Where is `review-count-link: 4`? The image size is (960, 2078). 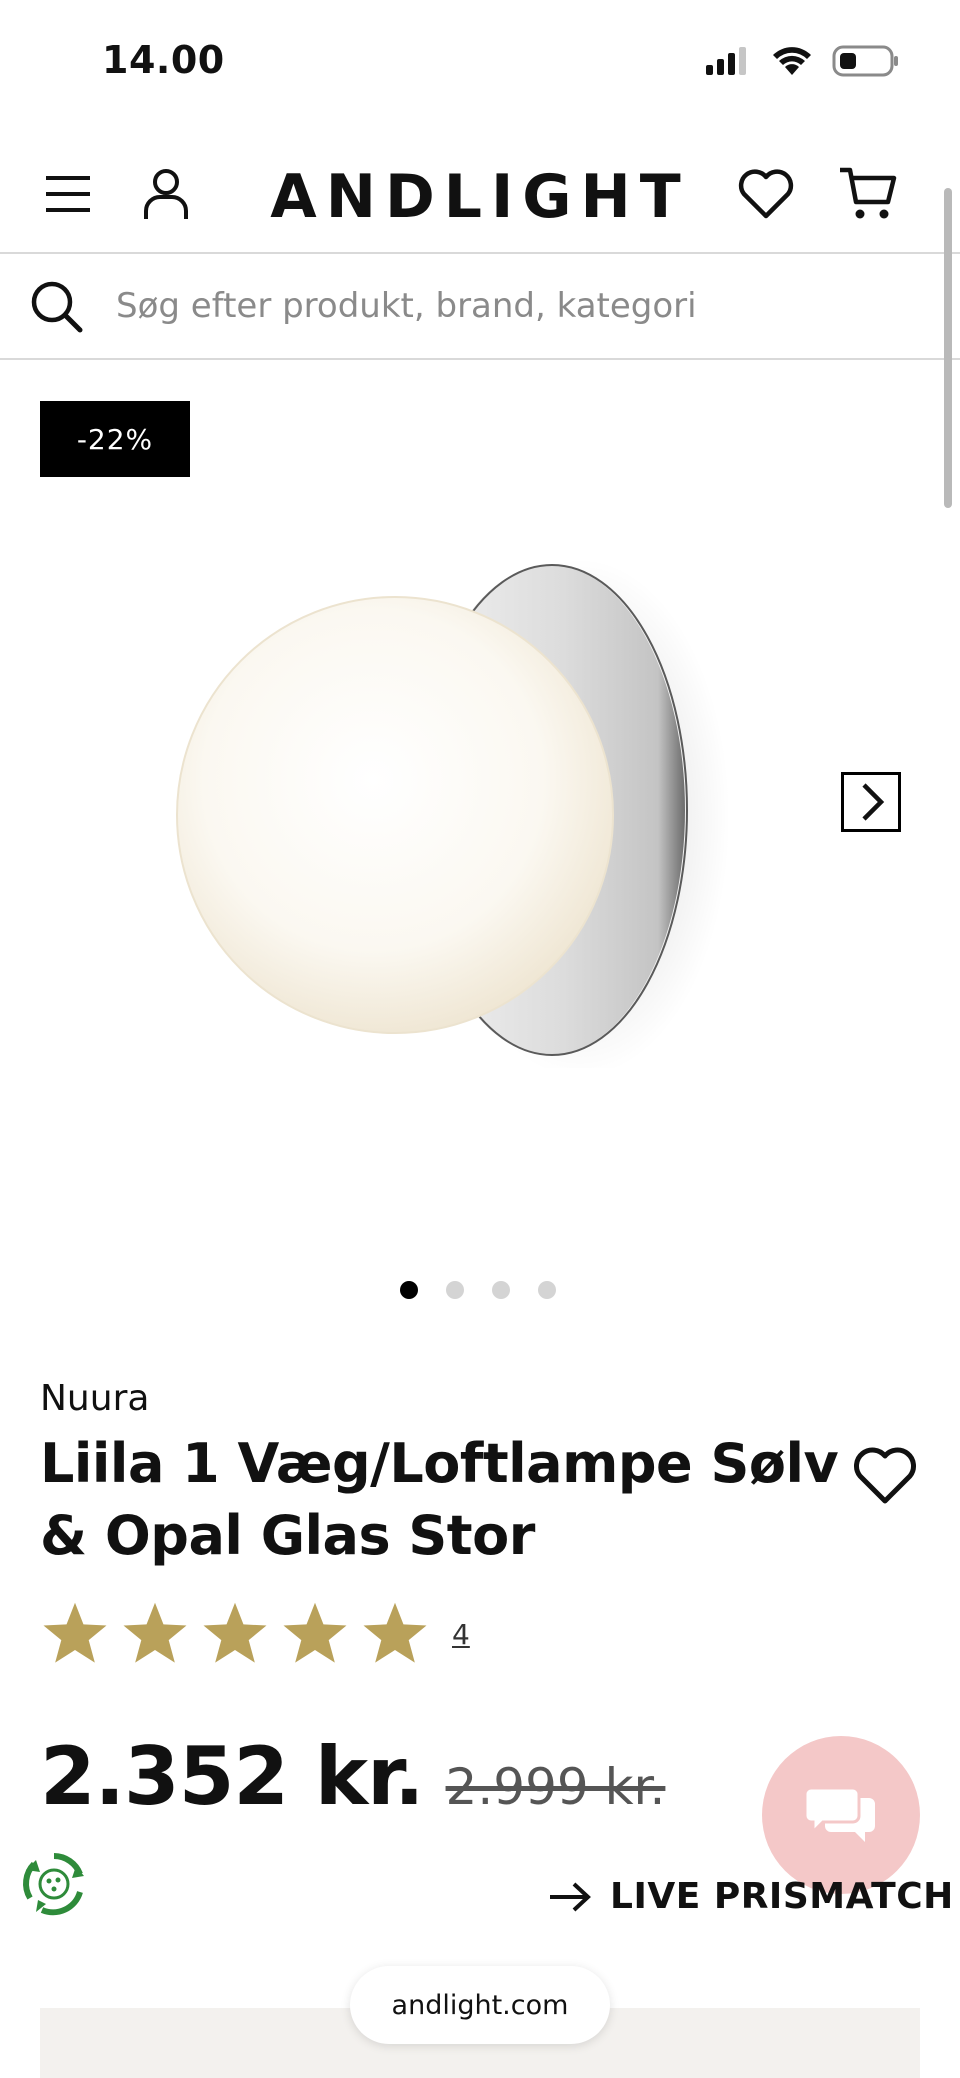 review-count-link: 4 is located at coordinates (461, 1634).